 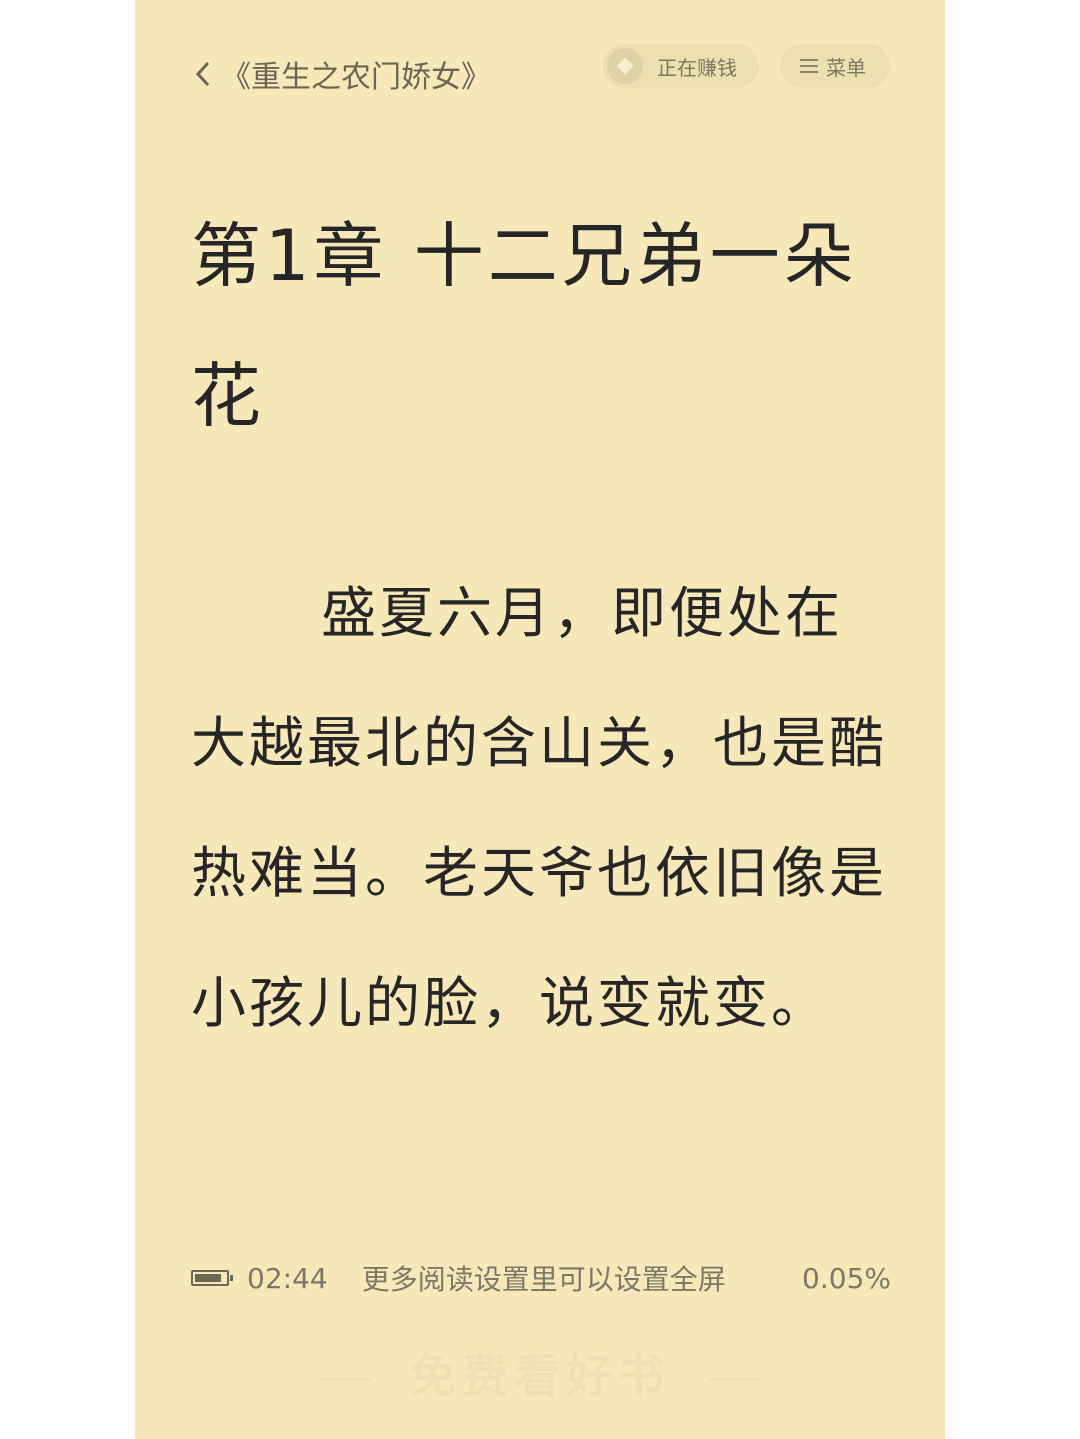 I want to click on back-button: 《重生之农门娇女》, so click(x=343, y=74).